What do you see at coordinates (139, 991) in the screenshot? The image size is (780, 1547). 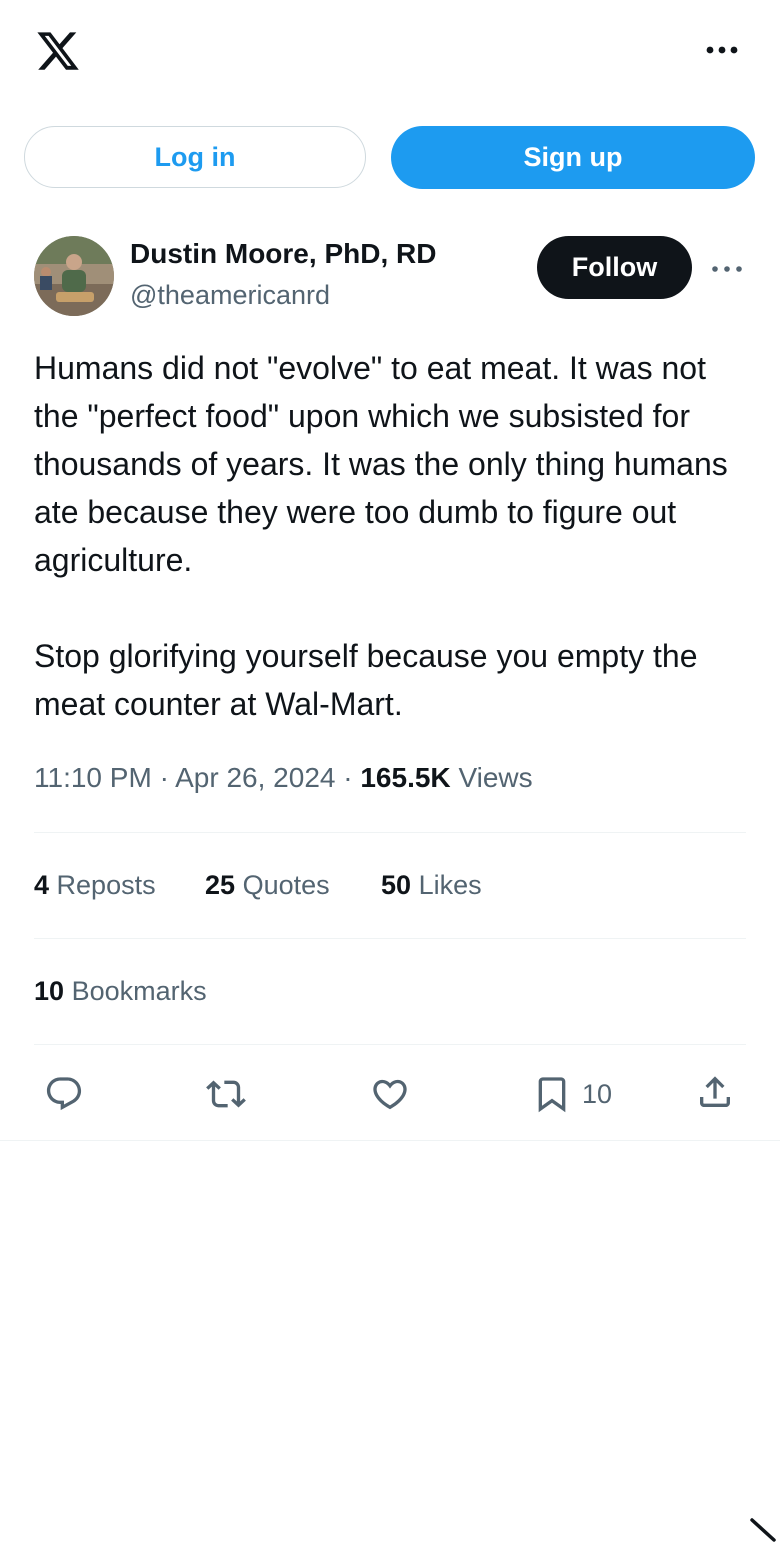 I see `bookmarks-label: Bookmarks` at bounding box center [139, 991].